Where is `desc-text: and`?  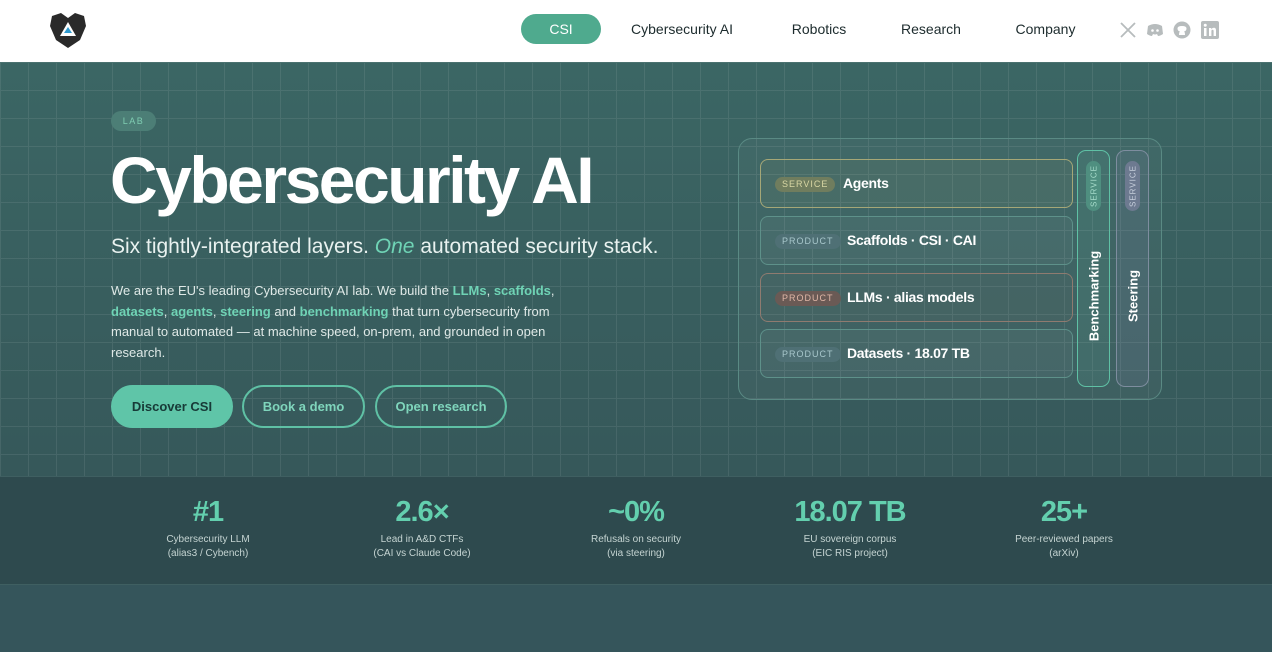
desc-text: and is located at coordinates (285, 311).